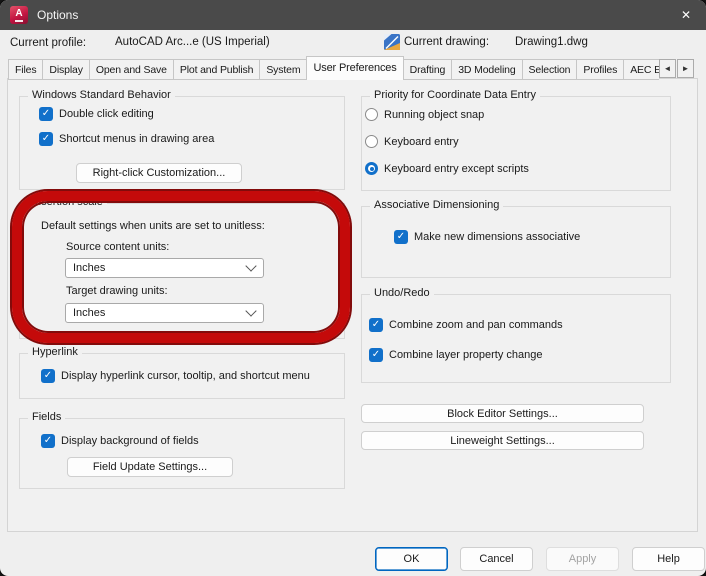  I want to click on checkbox-label: Shortcut menus in drawing area, so click(137, 139).